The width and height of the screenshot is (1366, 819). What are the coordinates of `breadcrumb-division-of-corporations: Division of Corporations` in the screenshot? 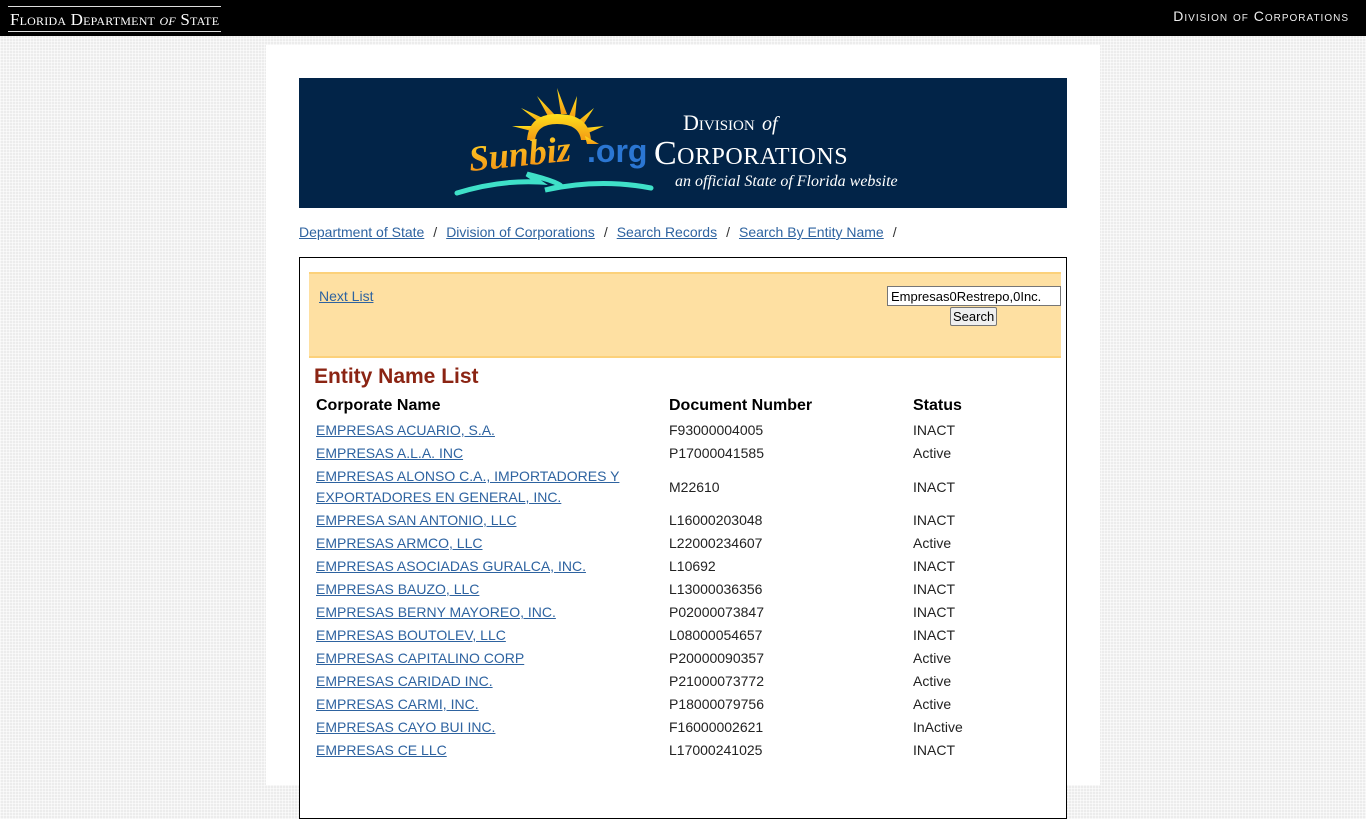 It's located at (520, 232).